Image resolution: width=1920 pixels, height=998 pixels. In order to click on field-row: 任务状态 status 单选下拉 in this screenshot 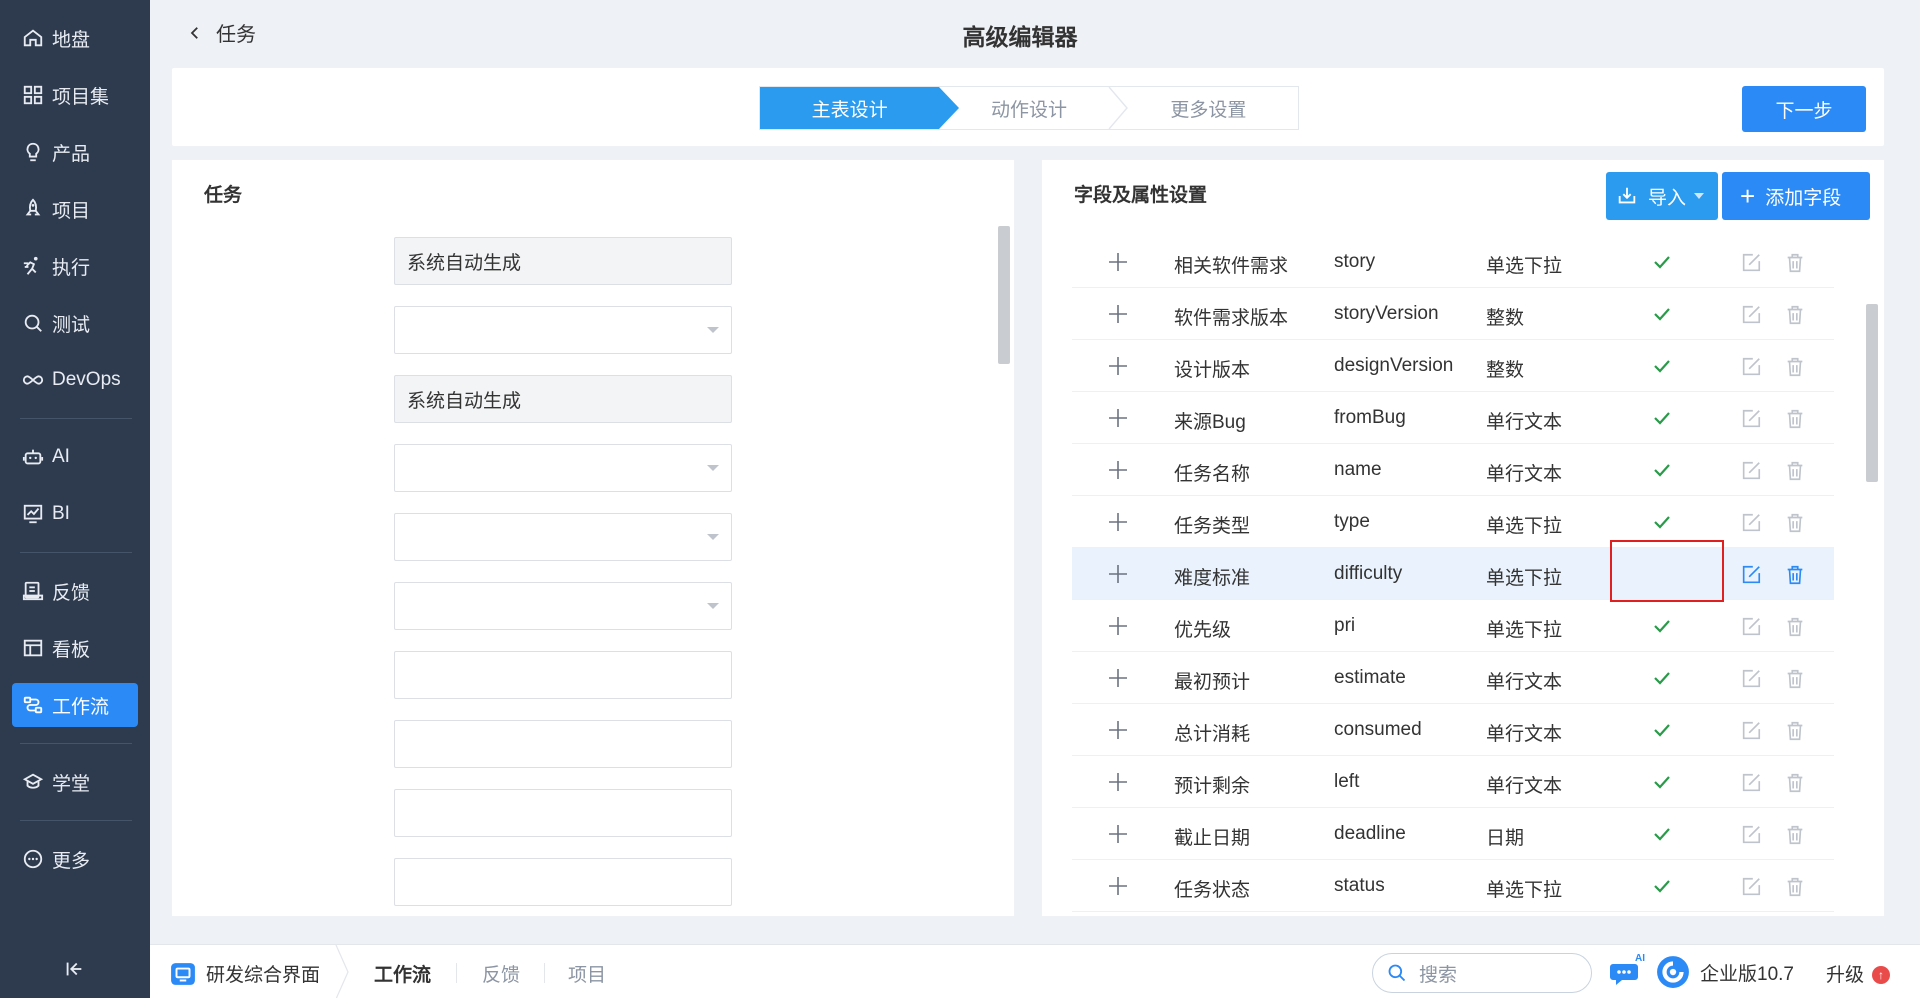, I will do `click(1453, 886)`.